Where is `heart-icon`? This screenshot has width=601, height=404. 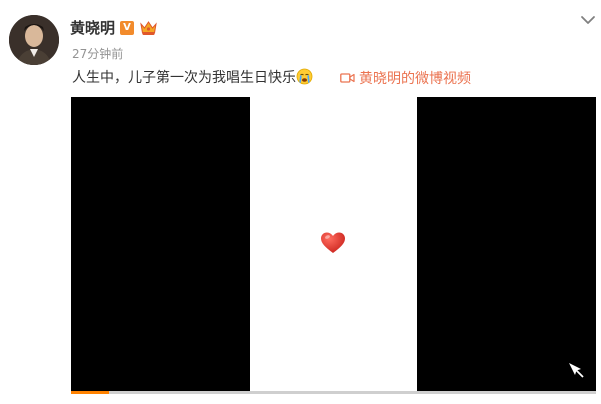 heart-icon is located at coordinates (333, 243).